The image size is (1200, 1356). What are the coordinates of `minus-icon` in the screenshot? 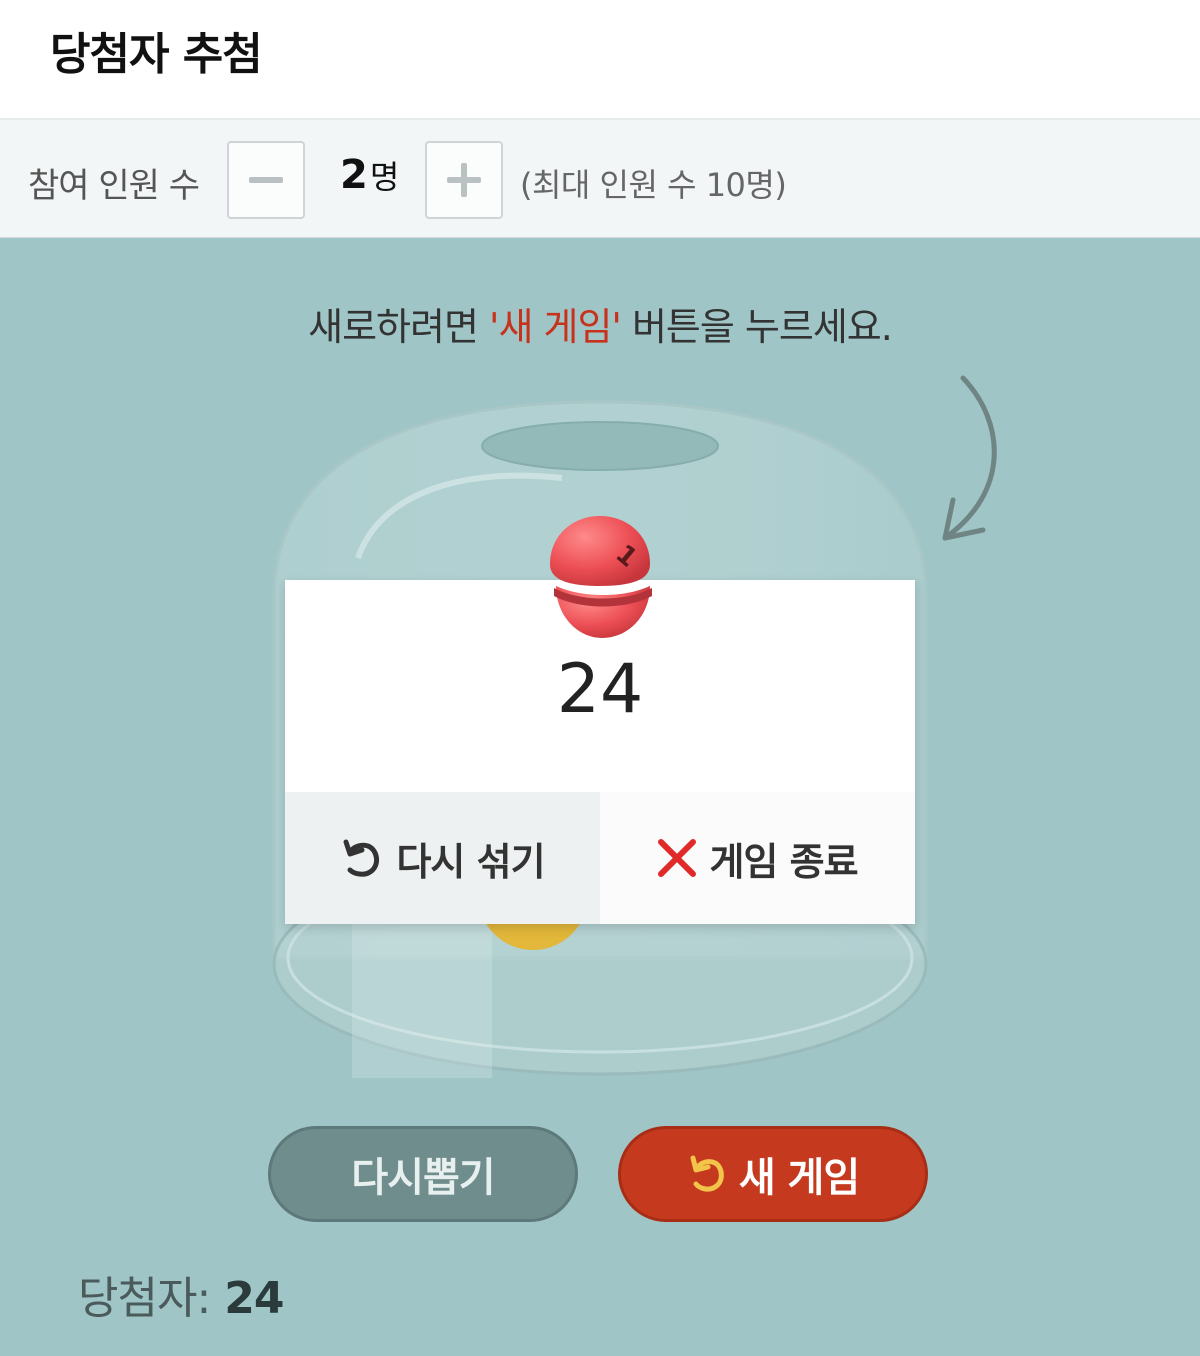 It's located at (266, 180).